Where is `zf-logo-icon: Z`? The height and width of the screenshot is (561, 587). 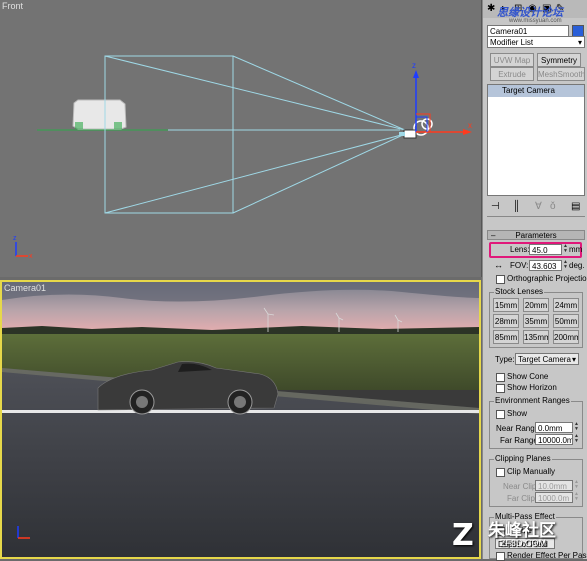 zf-logo-icon: Z is located at coordinates (463, 535).